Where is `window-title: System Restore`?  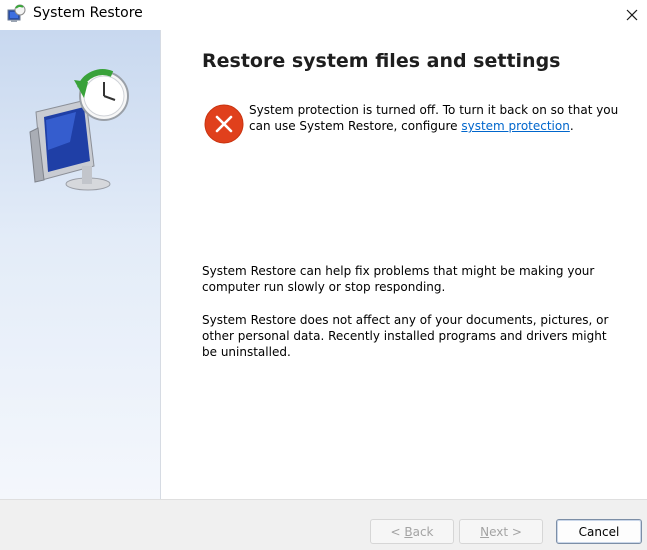
window-title: System Restore is located at coordinates (88, 13).